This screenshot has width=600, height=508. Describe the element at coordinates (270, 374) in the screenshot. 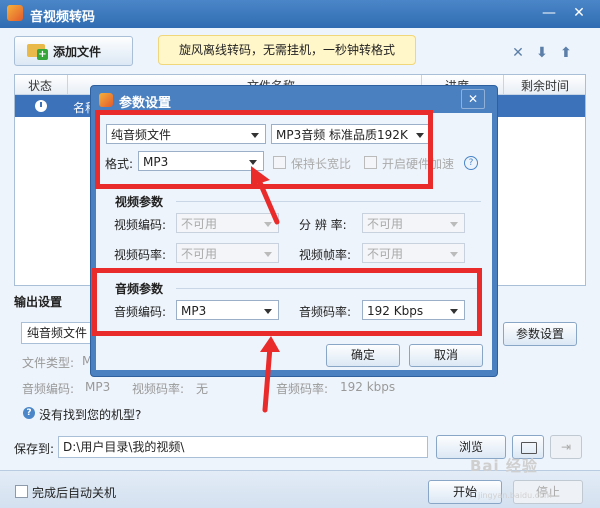

I see `annotation-arrow-up` at that location.